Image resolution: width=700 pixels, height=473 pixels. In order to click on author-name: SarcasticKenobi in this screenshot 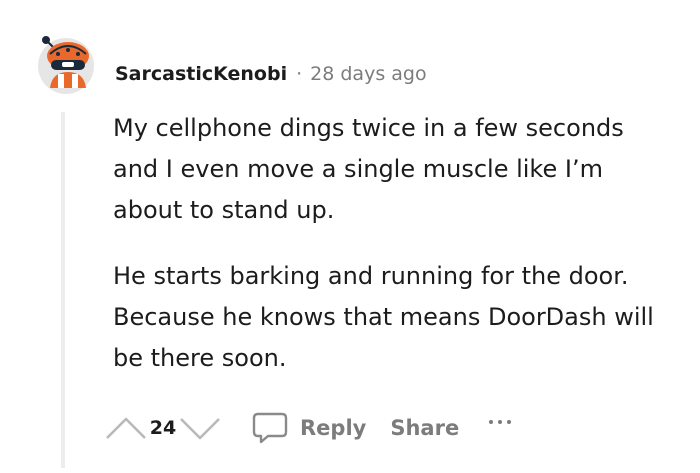, I will do `click(201, 74)`.